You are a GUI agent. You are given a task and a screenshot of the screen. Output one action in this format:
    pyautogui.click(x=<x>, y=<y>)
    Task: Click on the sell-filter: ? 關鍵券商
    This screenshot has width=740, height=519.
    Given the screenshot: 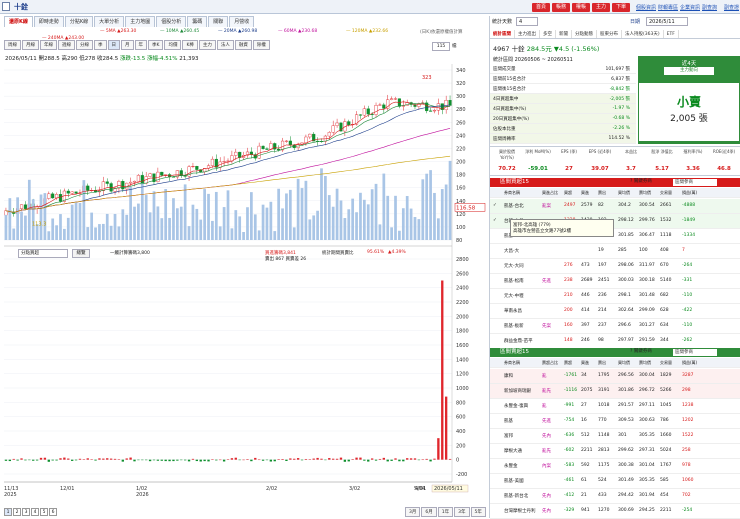 What is the action you would take?
    pyautogui.click(x=641, y=351)
    